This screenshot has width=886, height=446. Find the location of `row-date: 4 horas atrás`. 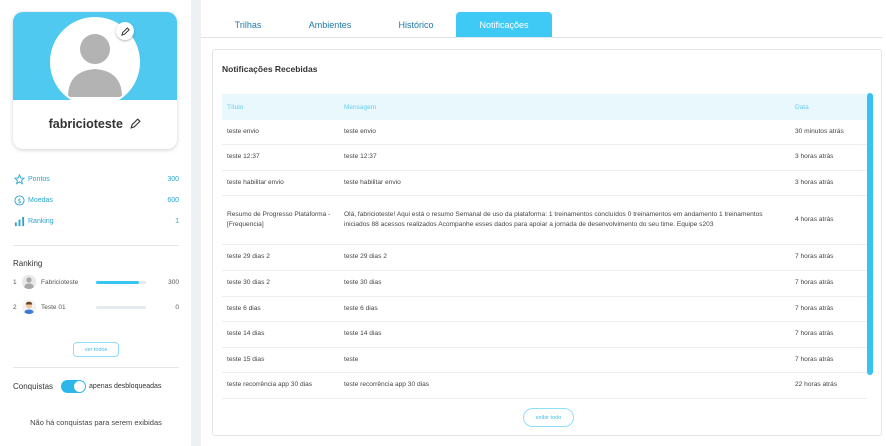

row-date: 4 horas atrás is located at coordinates (814, 219).